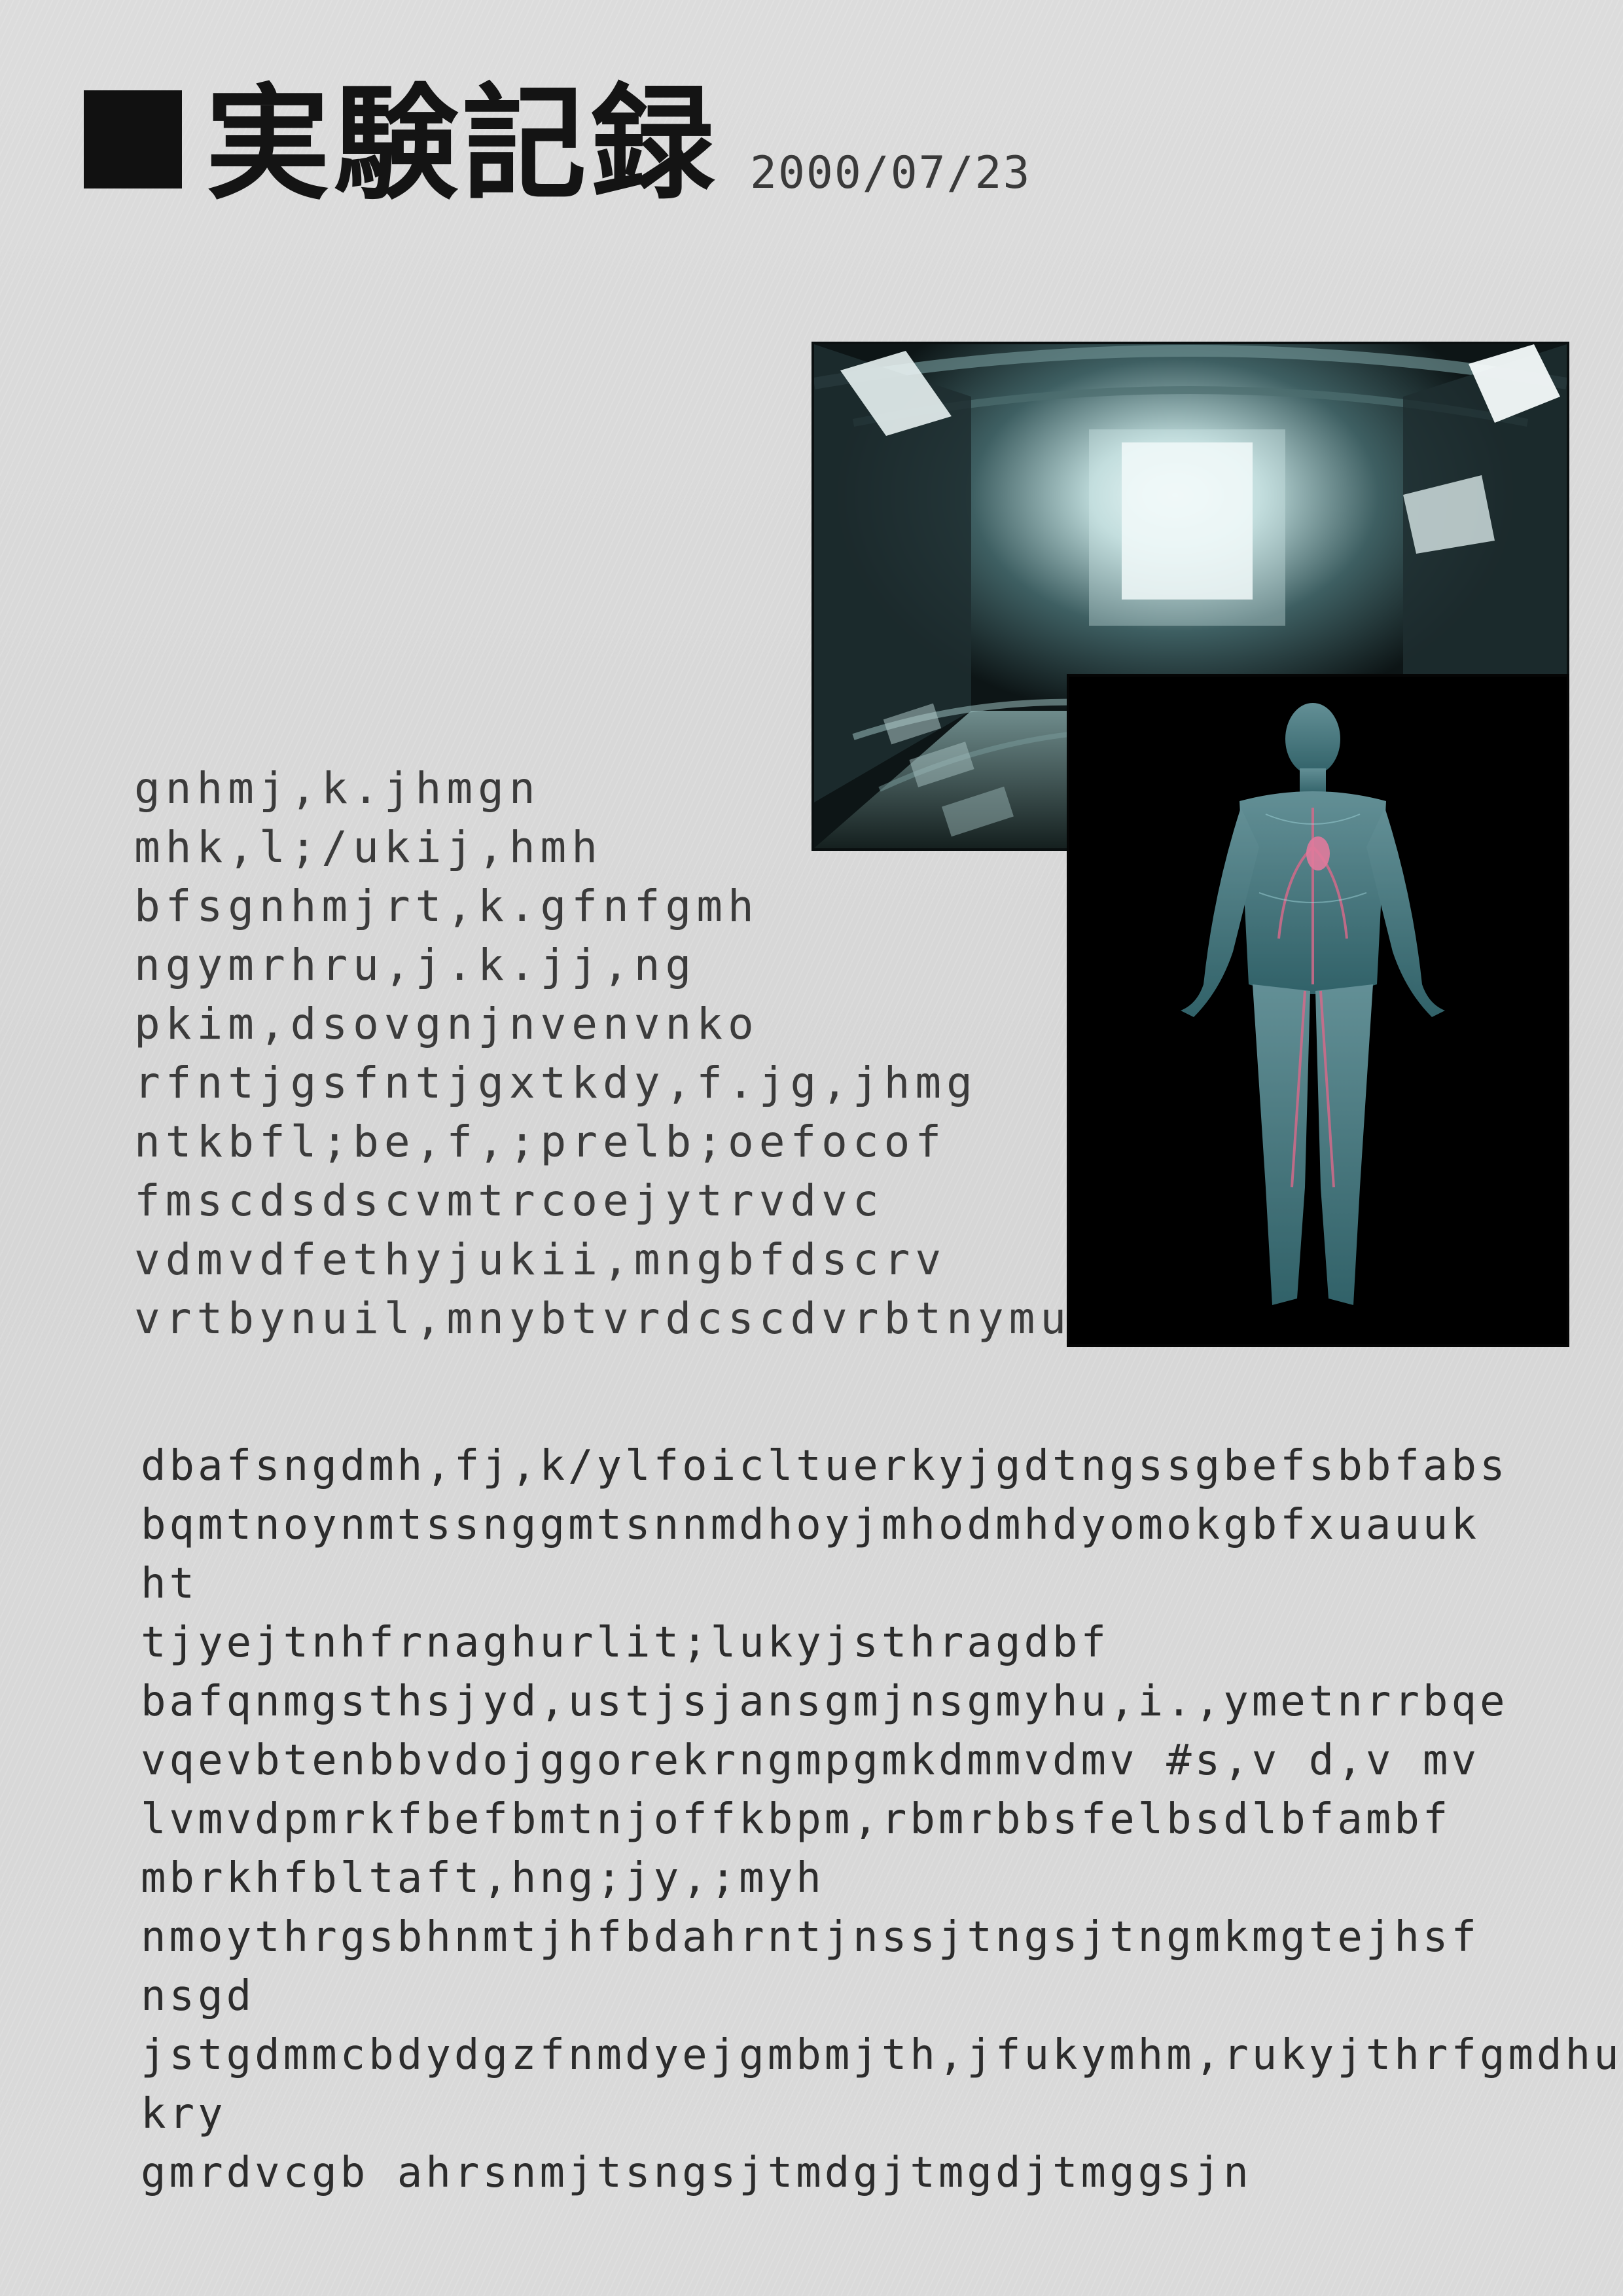 Image resolution: width=1623 pixels, height=2296 pixels. What do you see at coordinates (198, 1996) in the screenshot?
I see `notes-line: nsgd` at bounding box center [198, 1996].